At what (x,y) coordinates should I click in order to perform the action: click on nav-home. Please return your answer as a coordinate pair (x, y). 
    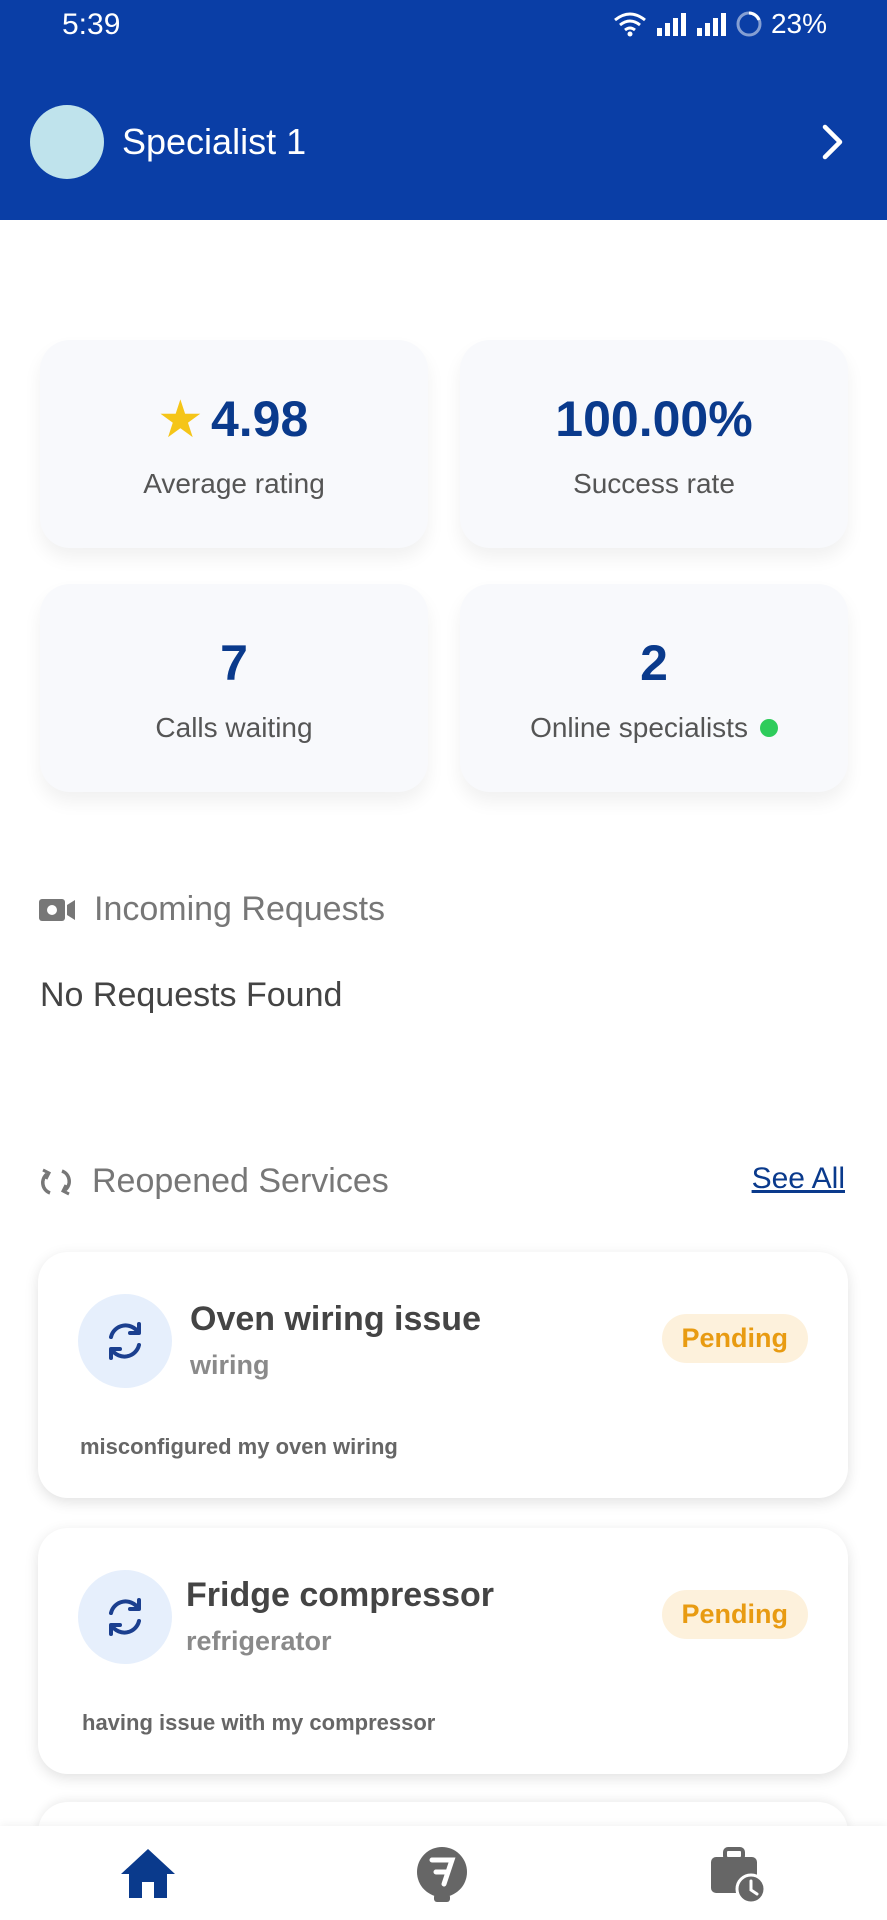
    Looking at the image, I should click on (148, 1874).